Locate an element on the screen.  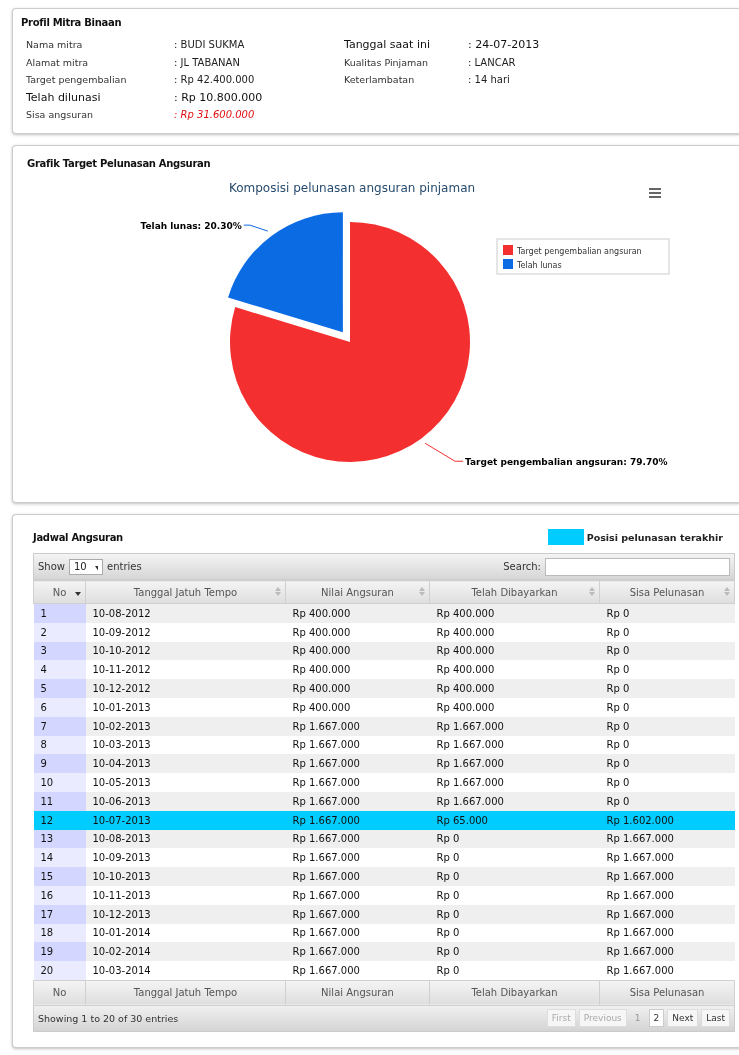
table-cell: 10-11-2012 is located at coordinates (185, 670).